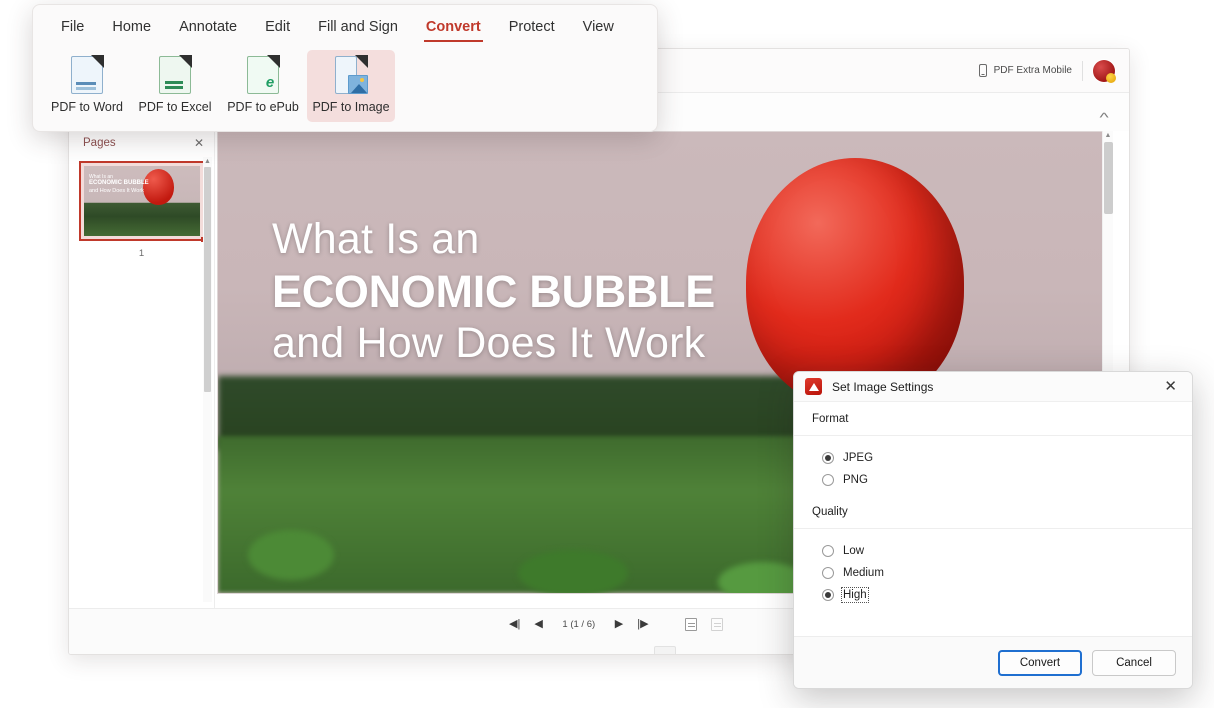 The image size is (1214, 708). I want to click on pdf-to-excel-label: PDF to Excel, so click(175, 107).